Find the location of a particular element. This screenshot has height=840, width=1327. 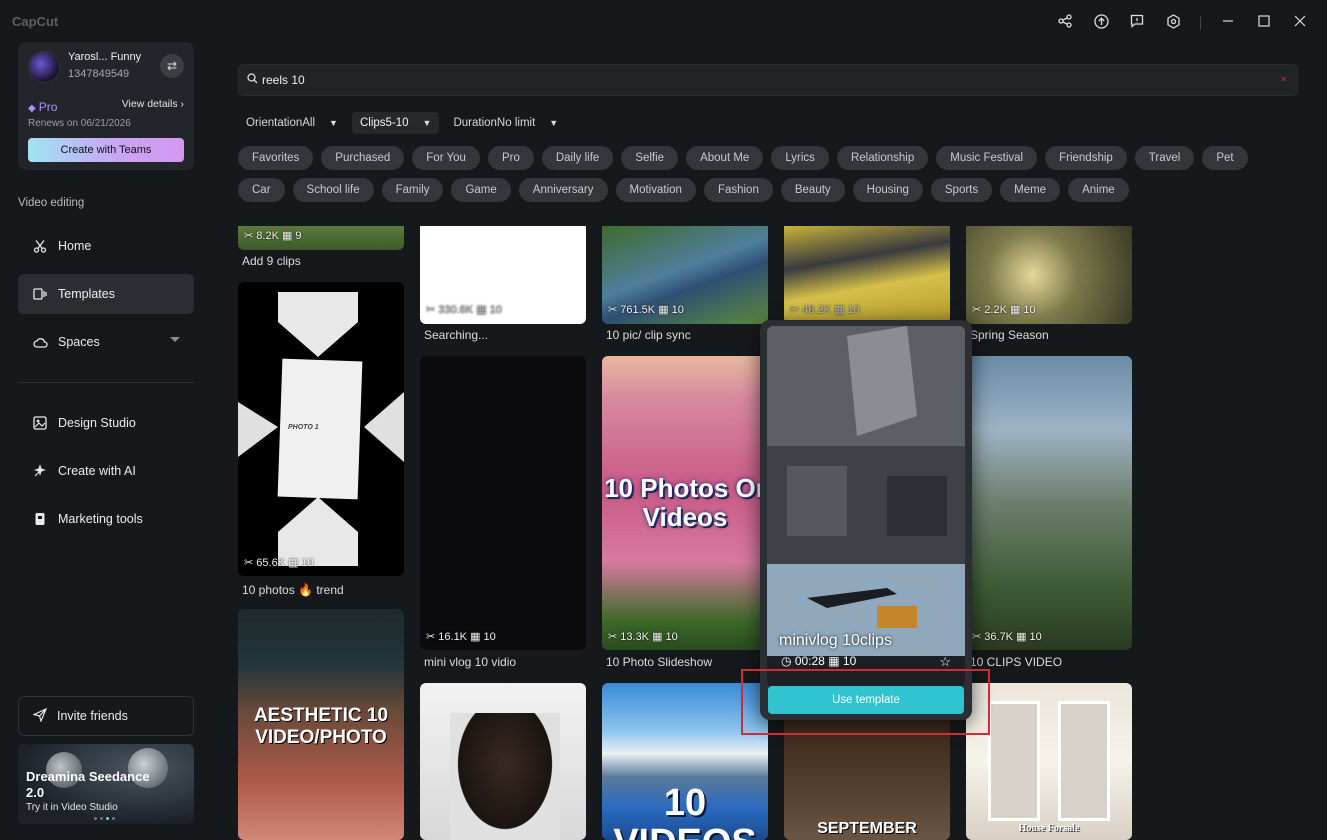

chip-friendship: Friendship is located at coordinates (1086, 158).